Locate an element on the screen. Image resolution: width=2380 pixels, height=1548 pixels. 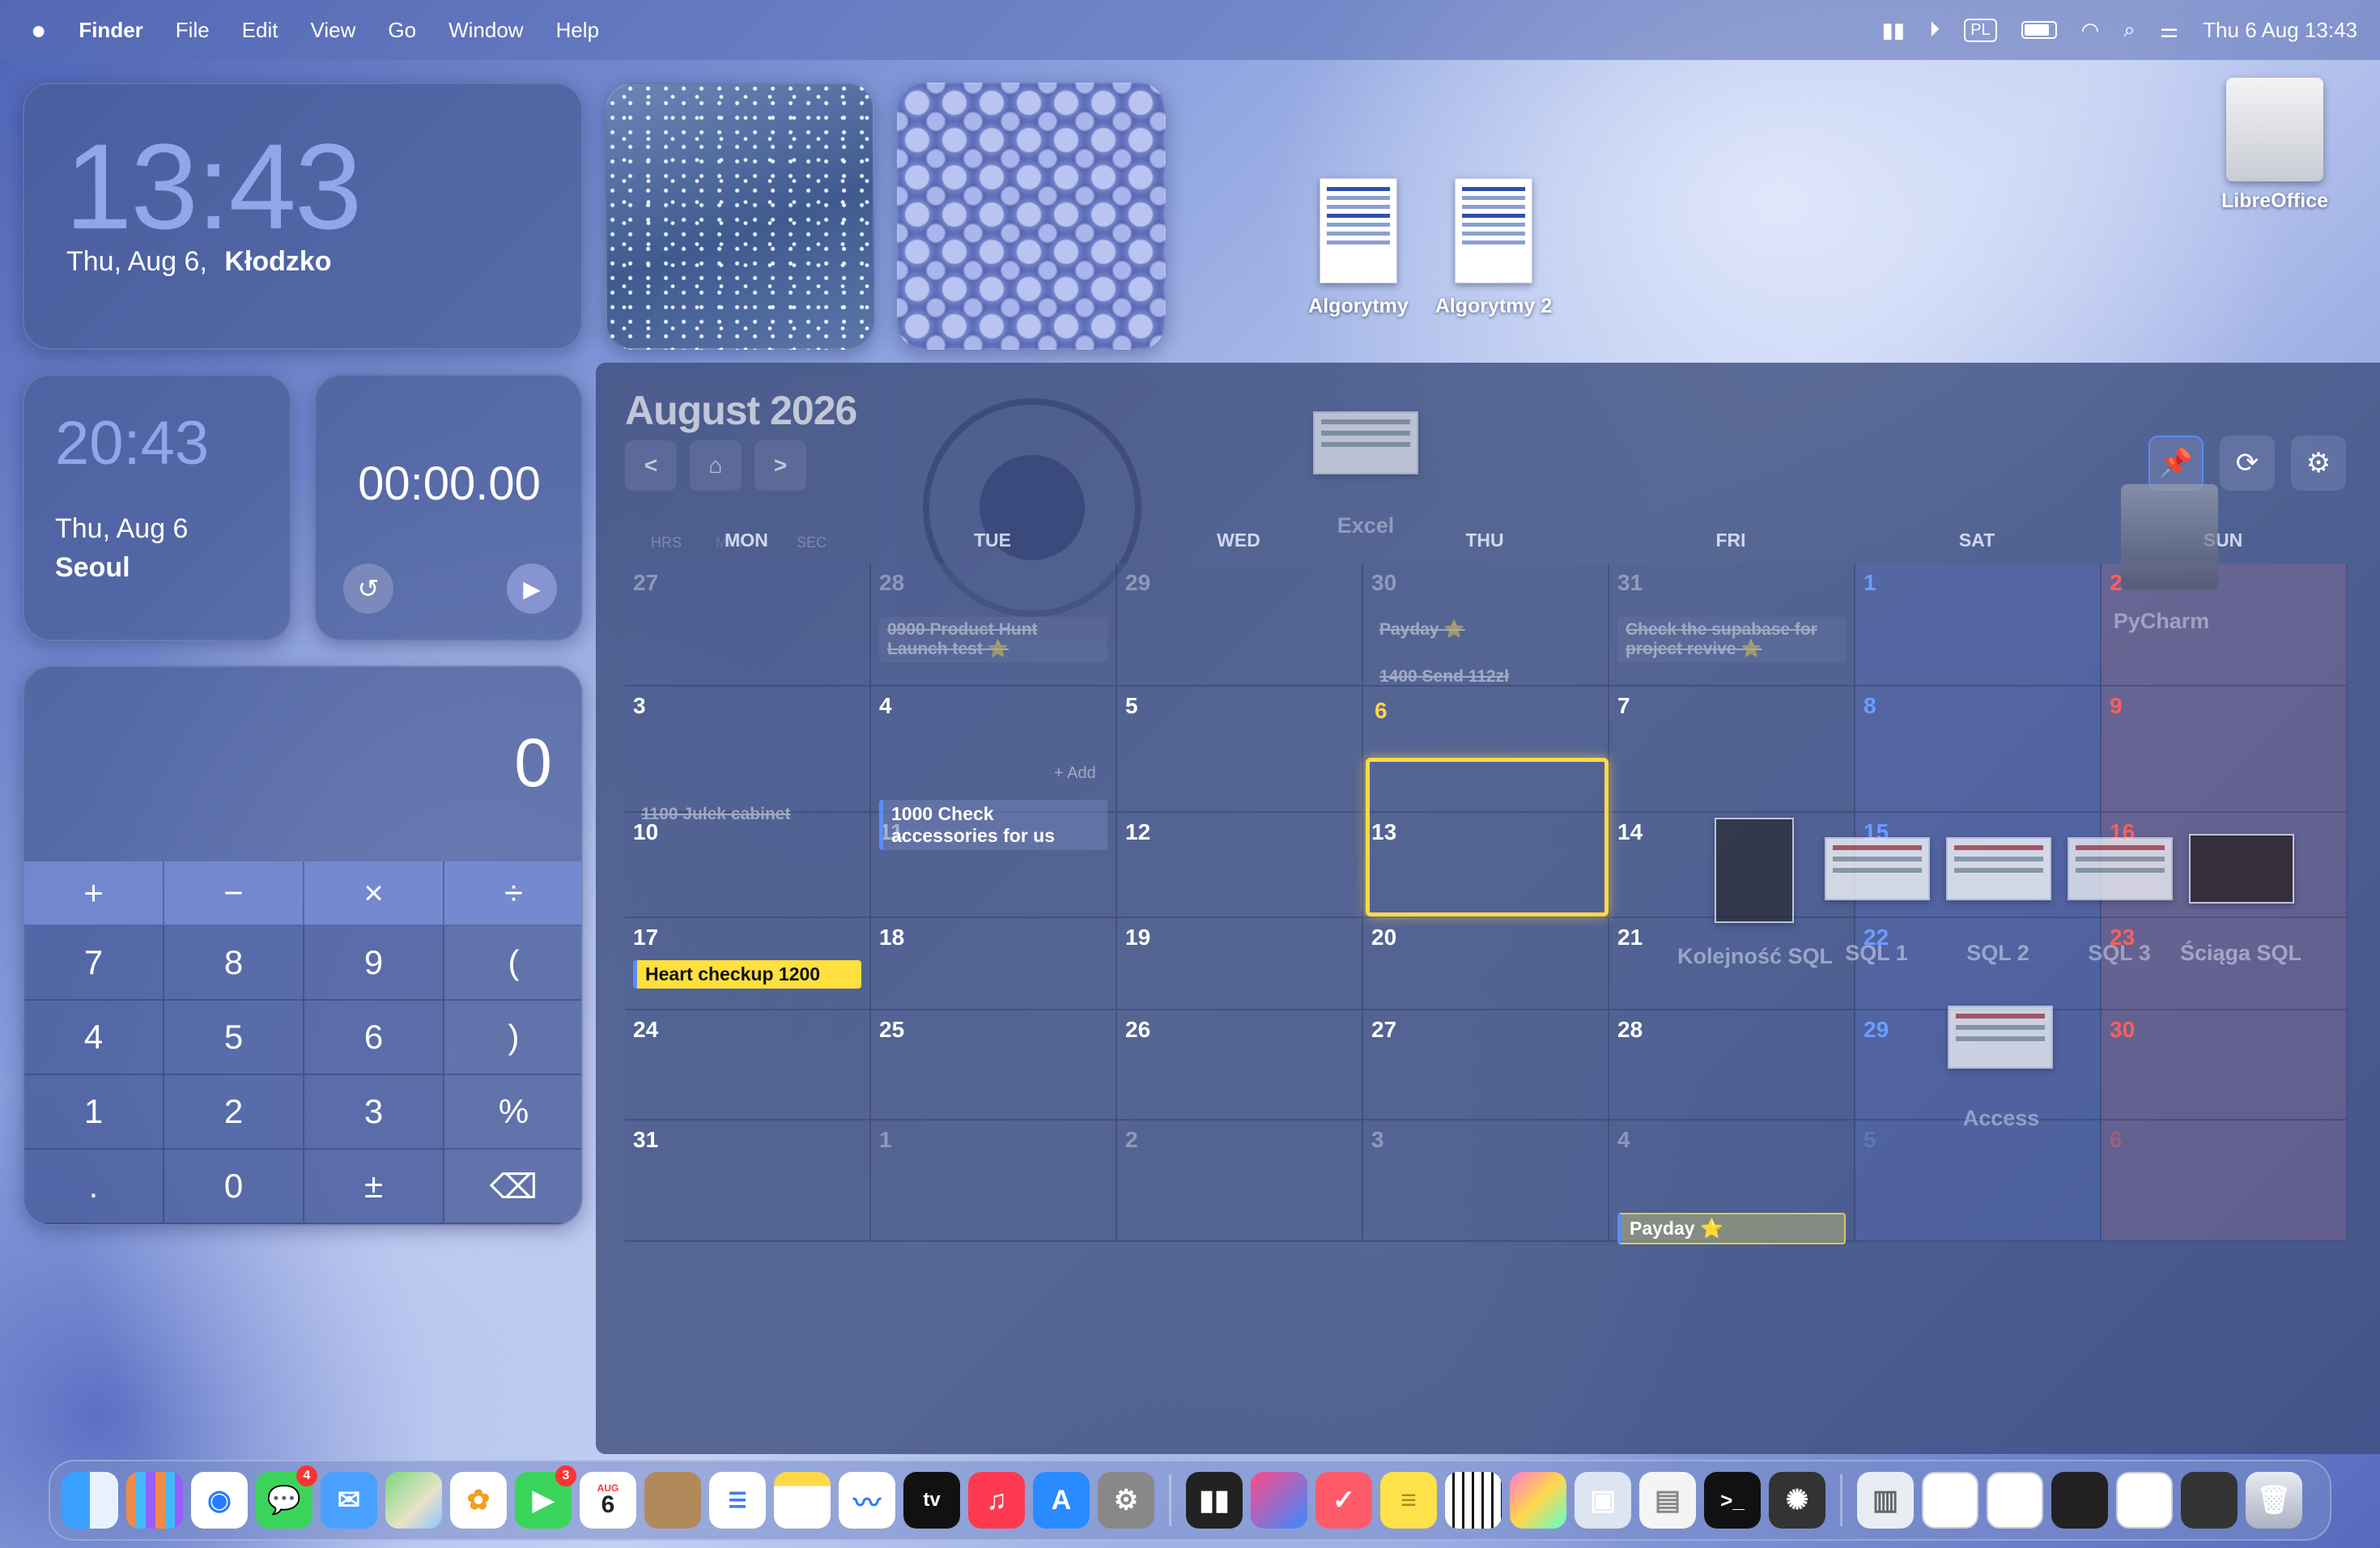
key-1: 1 is located at coordinates (94, 1112).